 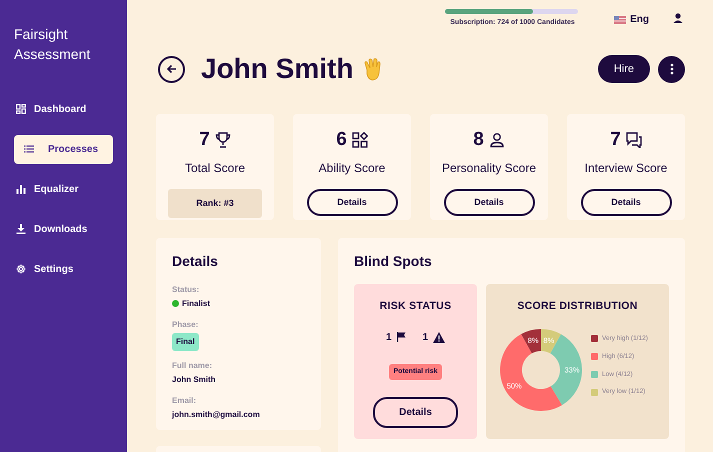 What do you see at coordinates (215, 168) in the screenshot?
I see `score-label: Total Score` at bounding box center [215, 168].